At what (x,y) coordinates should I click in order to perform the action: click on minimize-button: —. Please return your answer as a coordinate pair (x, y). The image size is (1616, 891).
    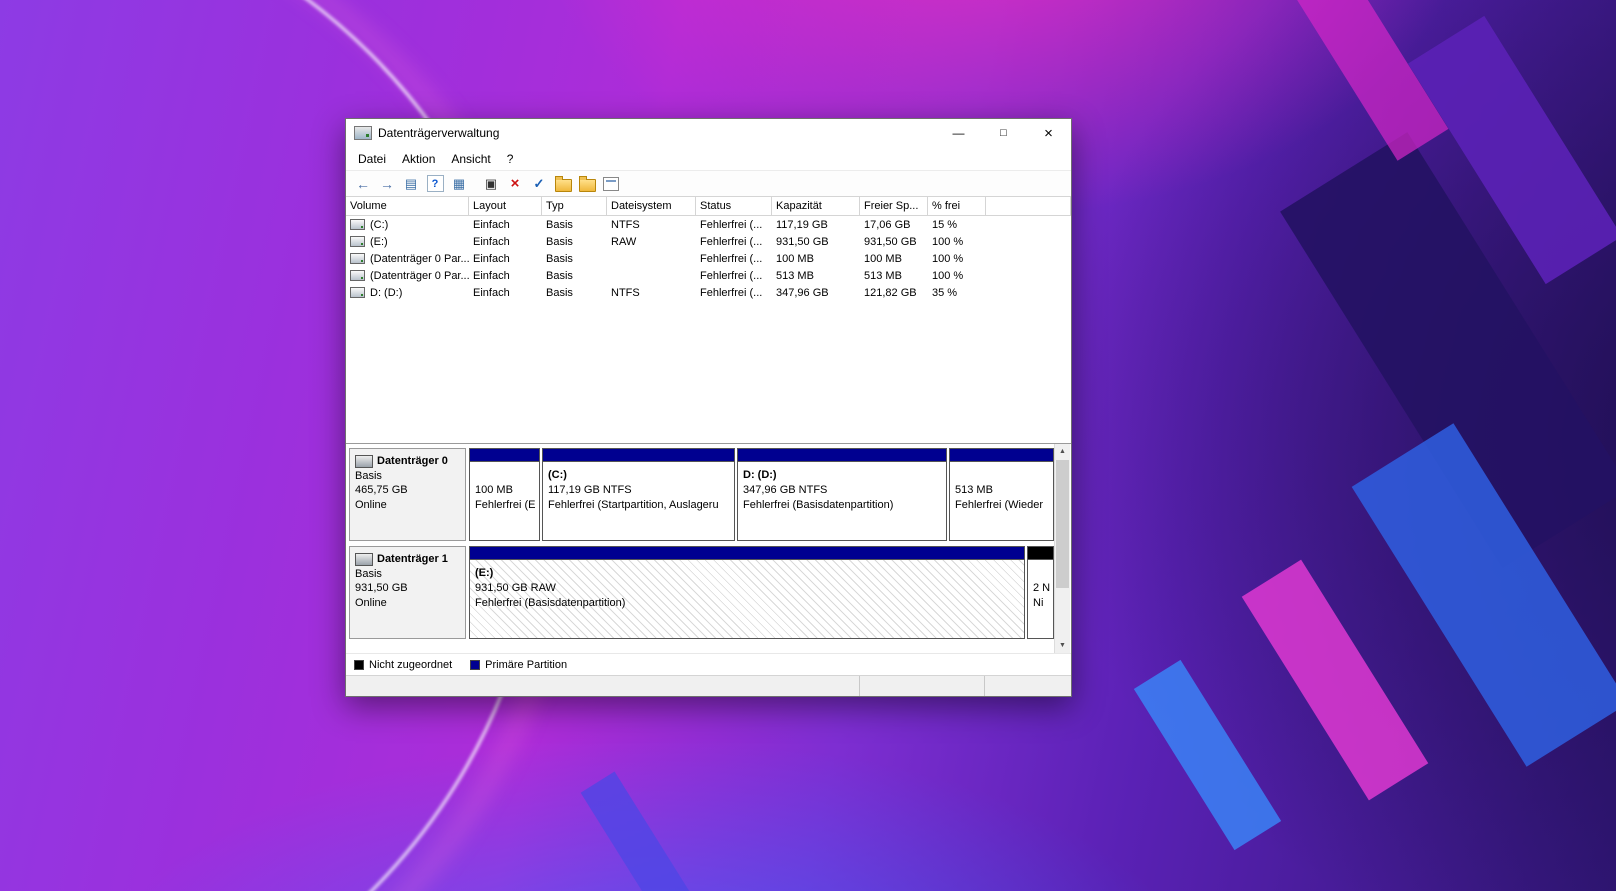
    Looking at the image, I should click on (958, 133).